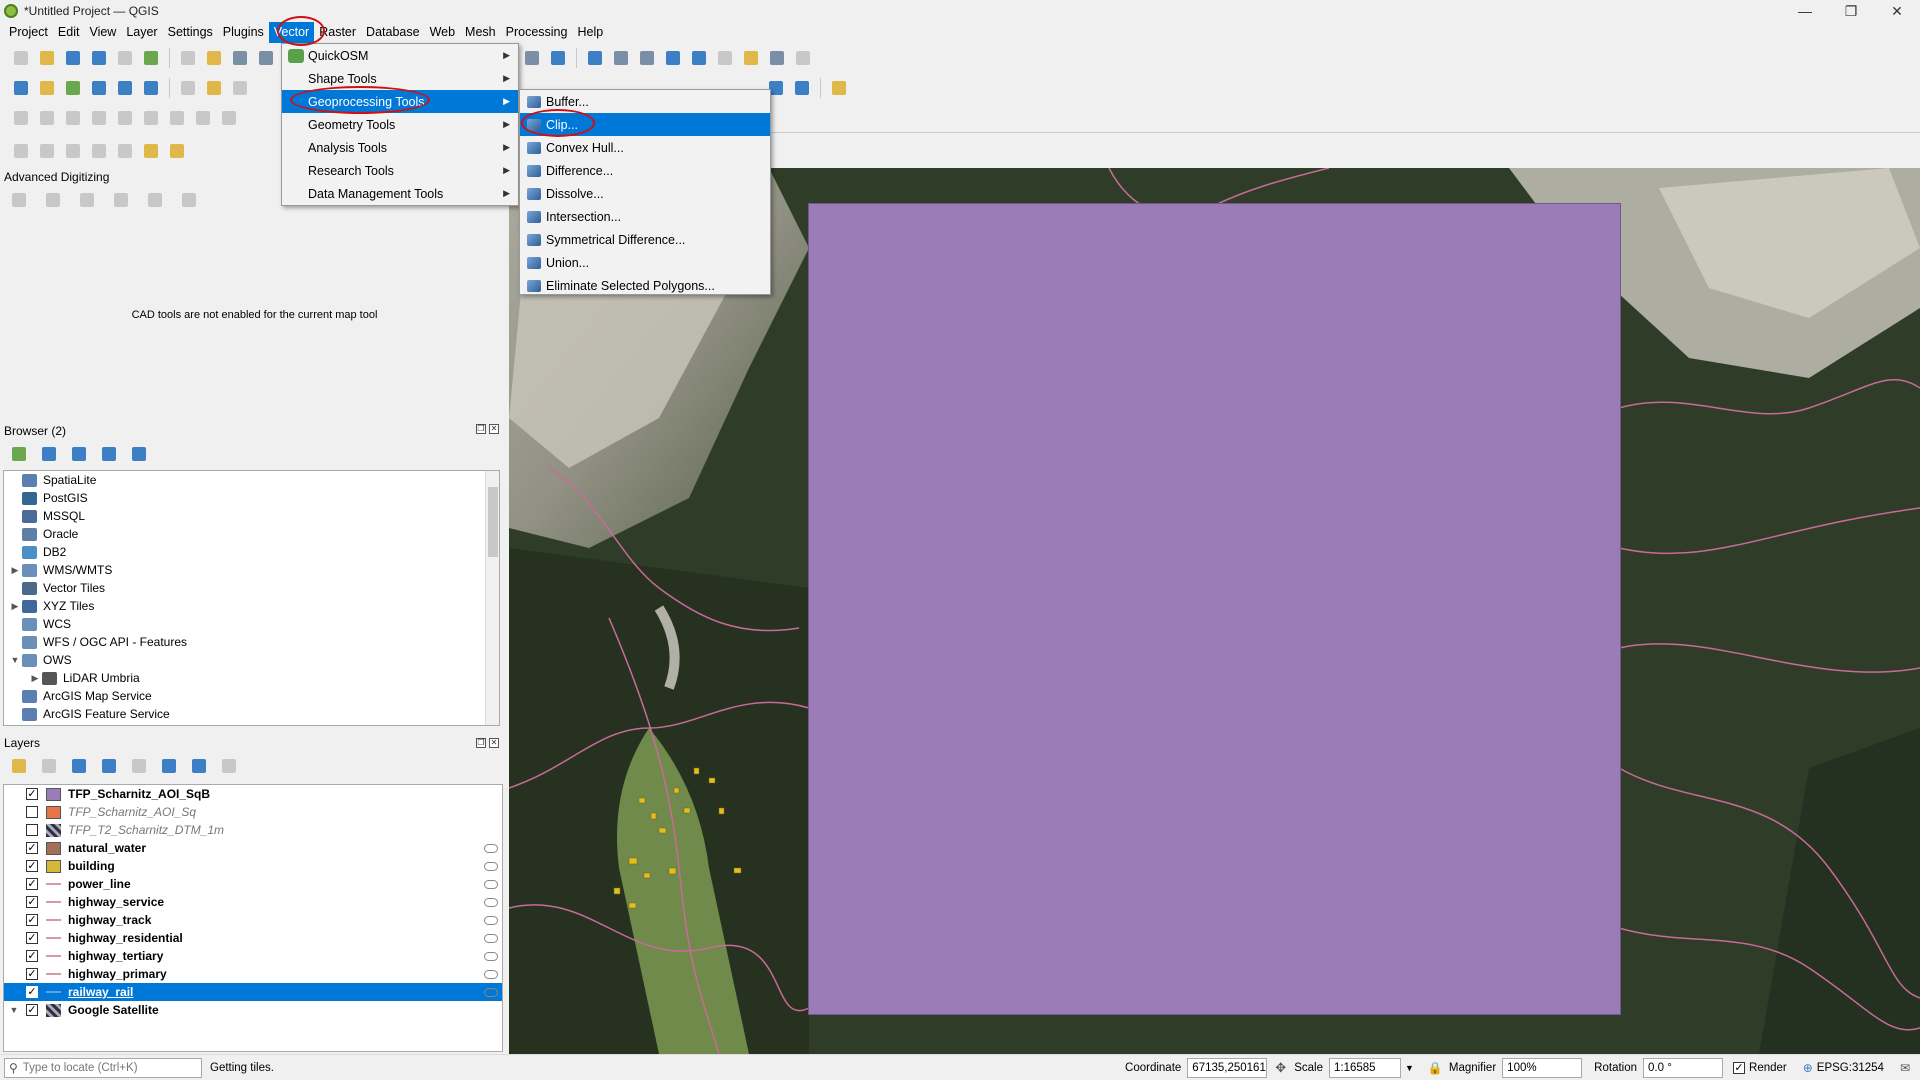  I want to click on locator-search: ⚲ Type to locate (Ctrl+K), so click(103, 1067).